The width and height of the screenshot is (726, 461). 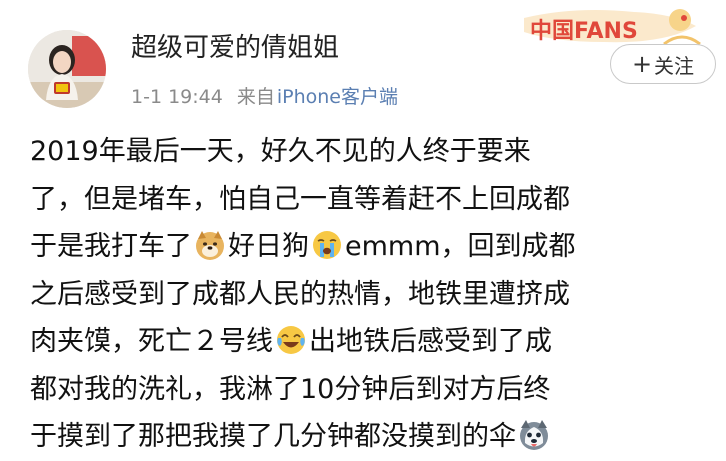 What do you see at coordinates (273, 436) in the screenshot?
I see `post-text: 于摸到了那把我摸了几分钟都没摸到的伞` at bounding box center [273, 436].